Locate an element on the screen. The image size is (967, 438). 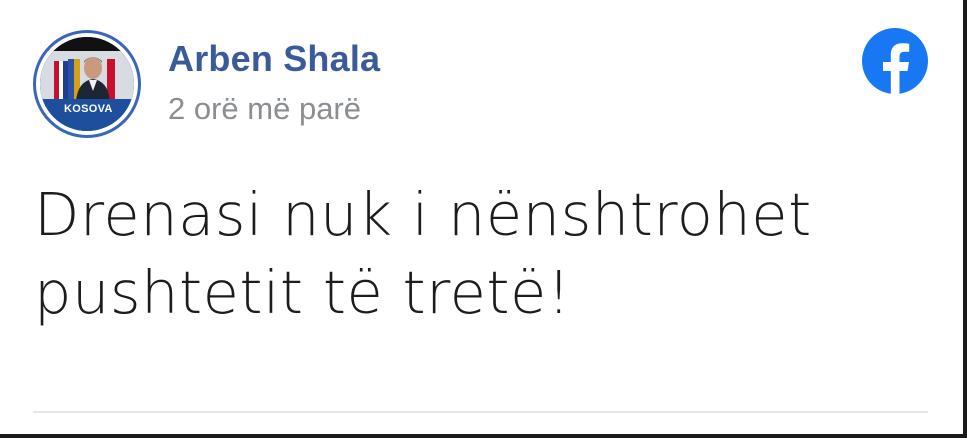
author-name: Arben Shala is located at coordinates (274, 59).